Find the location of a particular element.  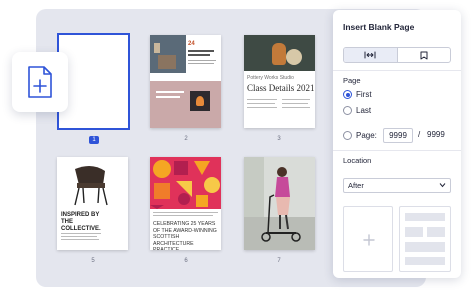

plus-icon is located at coordinates (369, 240).